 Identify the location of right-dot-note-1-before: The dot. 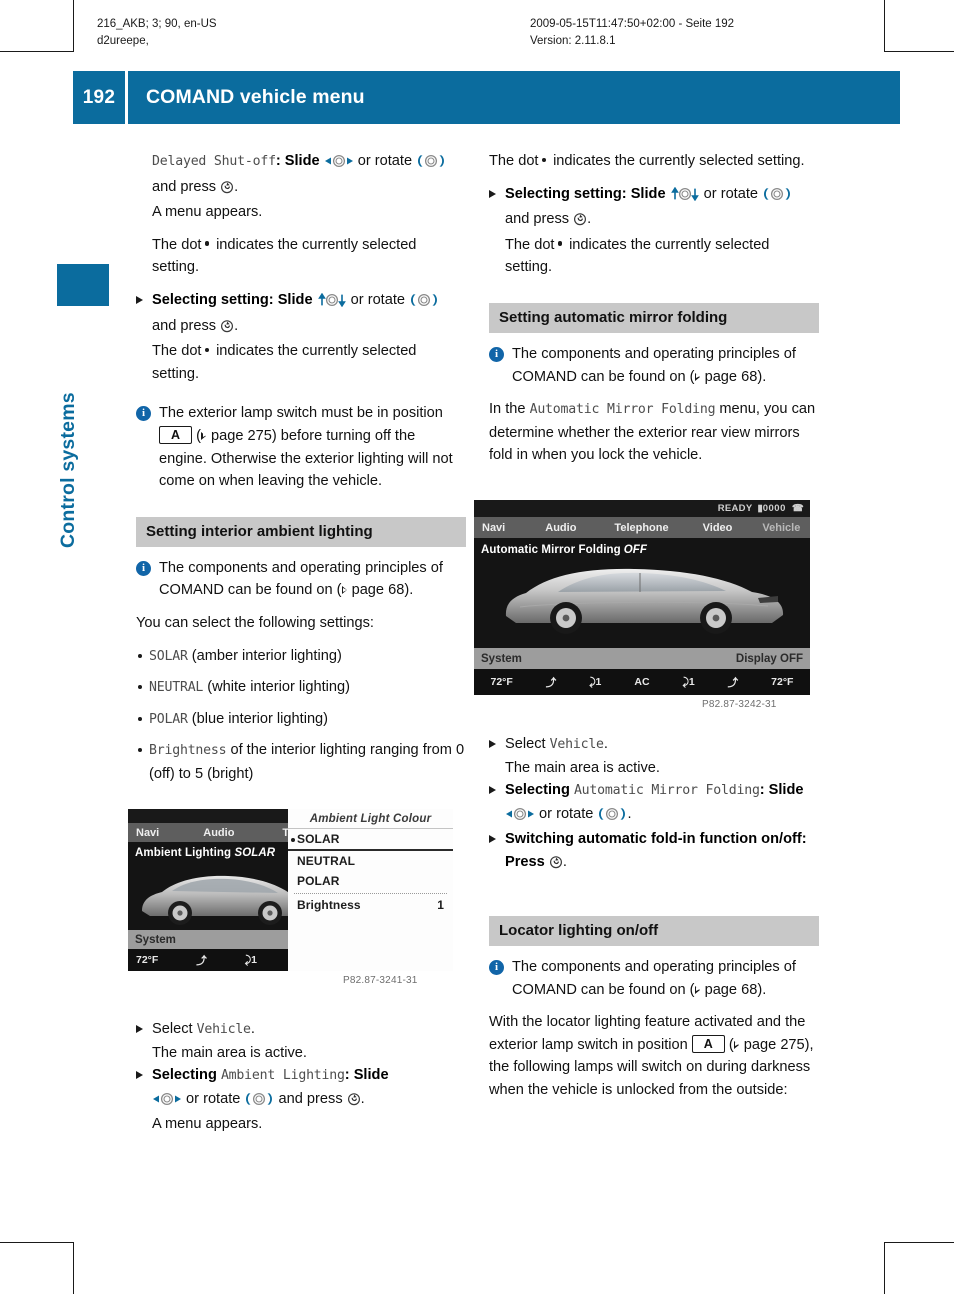
(514, 161).